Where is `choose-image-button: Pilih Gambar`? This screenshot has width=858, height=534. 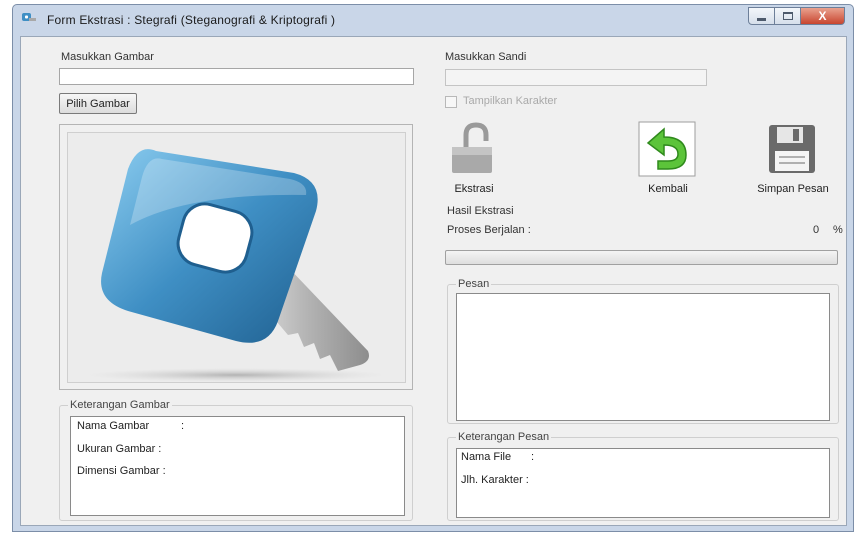
choose-image-button: Pilih Gambar is located at coordinates (98, 103).